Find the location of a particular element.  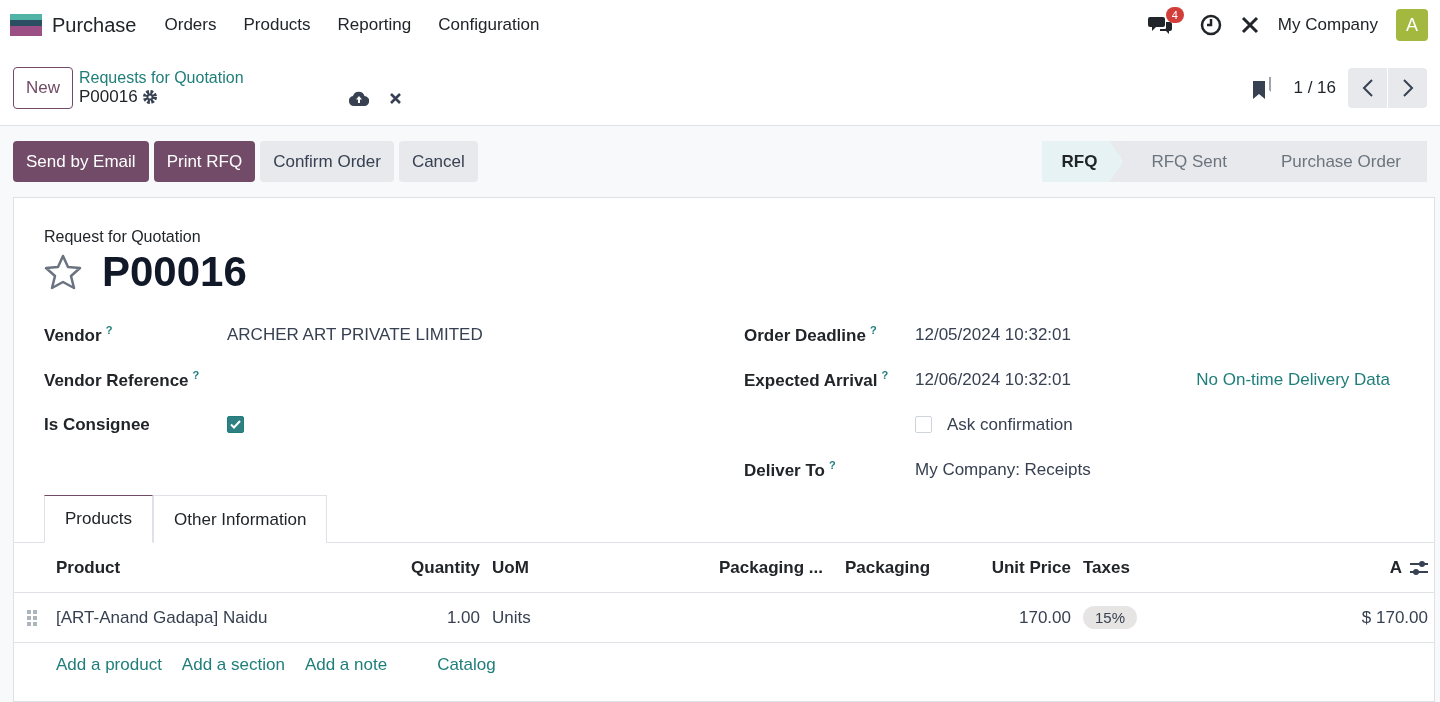

tax-tag: 15% is located at coordinates (1110, 617).